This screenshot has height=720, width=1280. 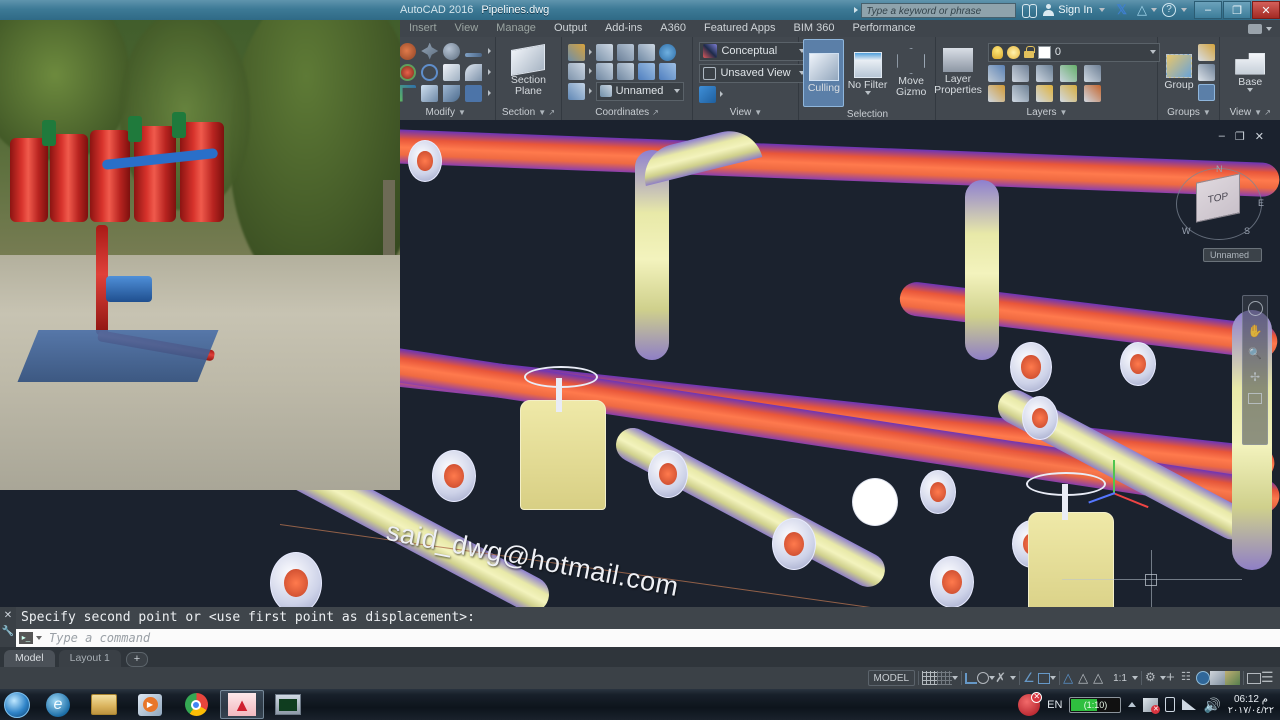 I want to click on no-filter-arrow, so click(x=867, y=92).